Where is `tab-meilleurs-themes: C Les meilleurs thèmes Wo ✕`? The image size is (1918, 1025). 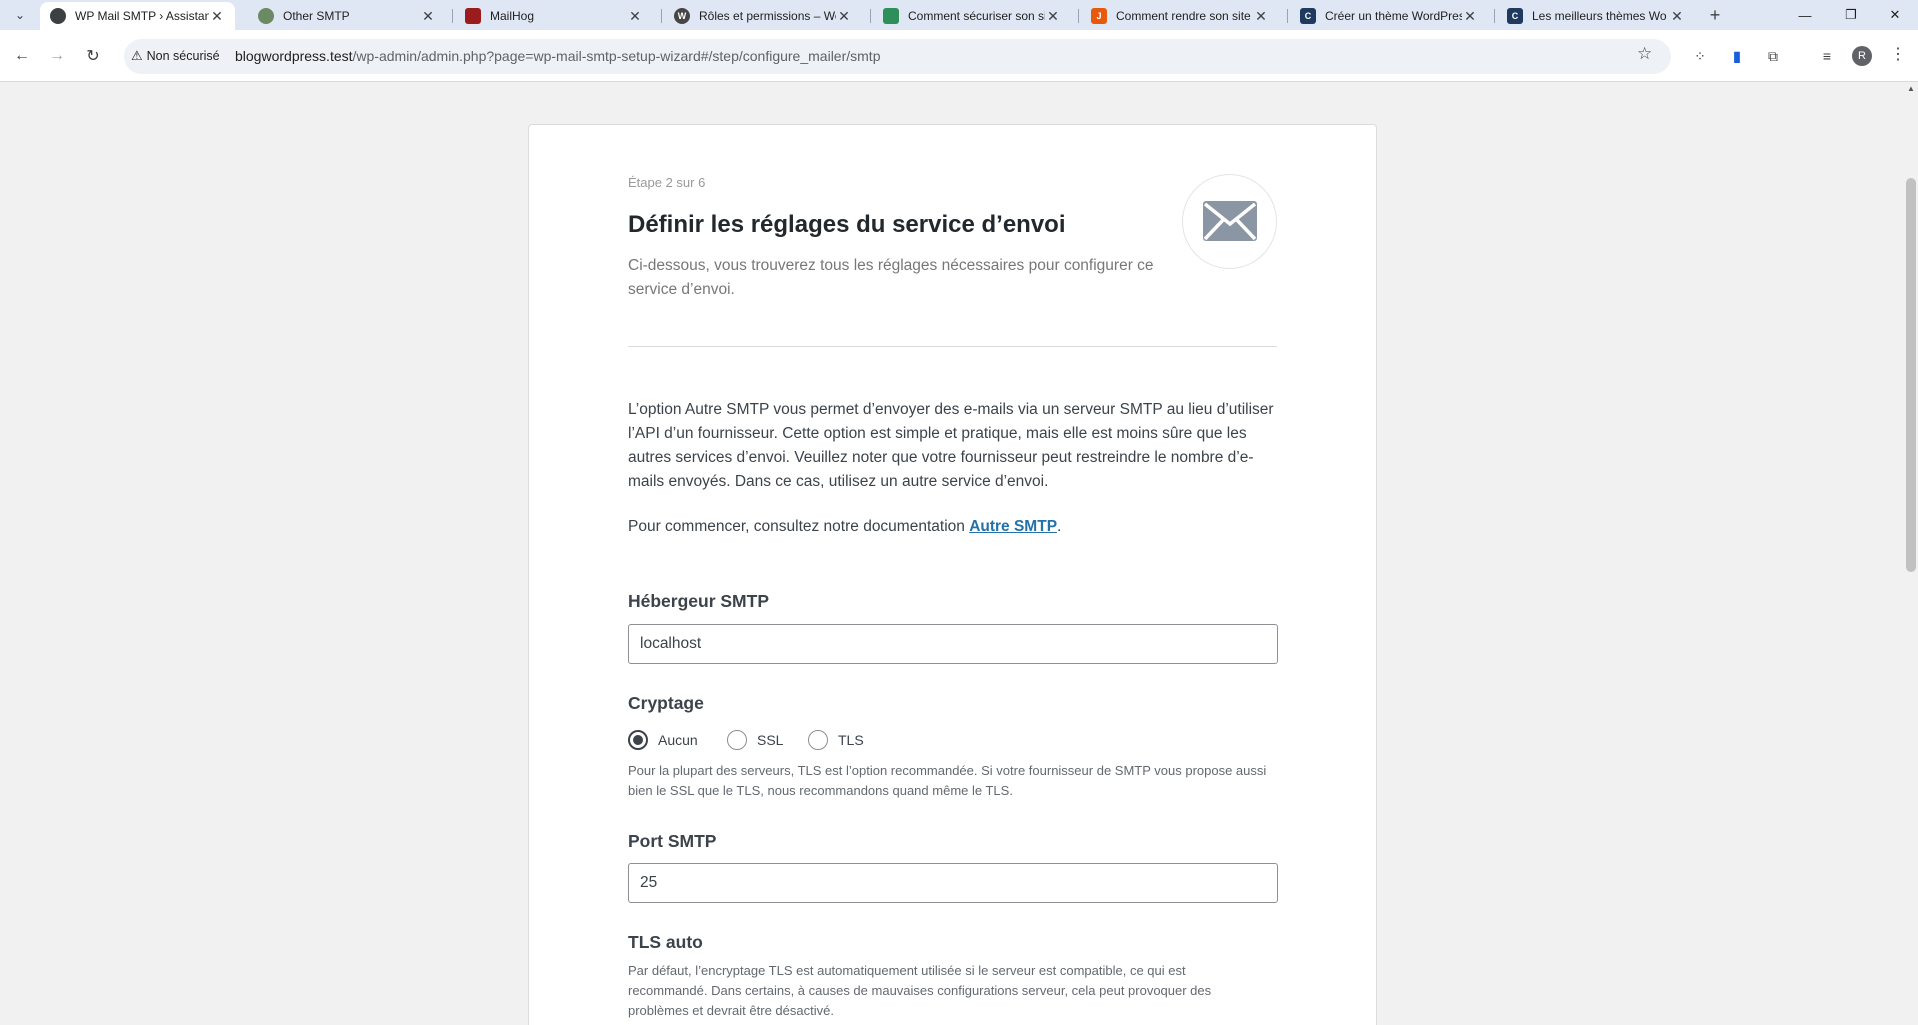
tab-meilleurs-themes: C Les meilleurs thèmes Wo ✕ is located at coordinates (1596, 16).